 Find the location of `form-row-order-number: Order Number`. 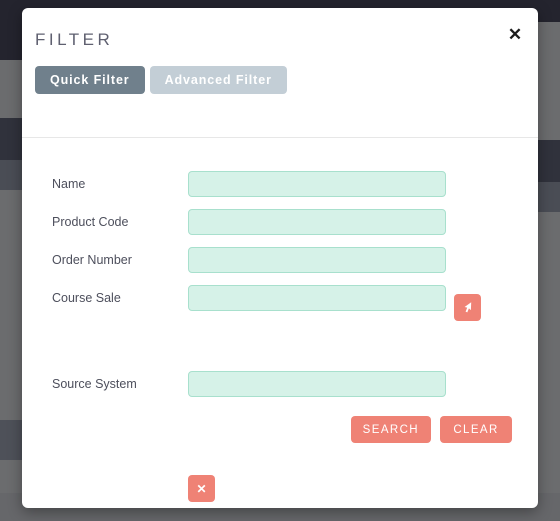

form-row-order-number: Order Number is located at coordinates (280, 260).